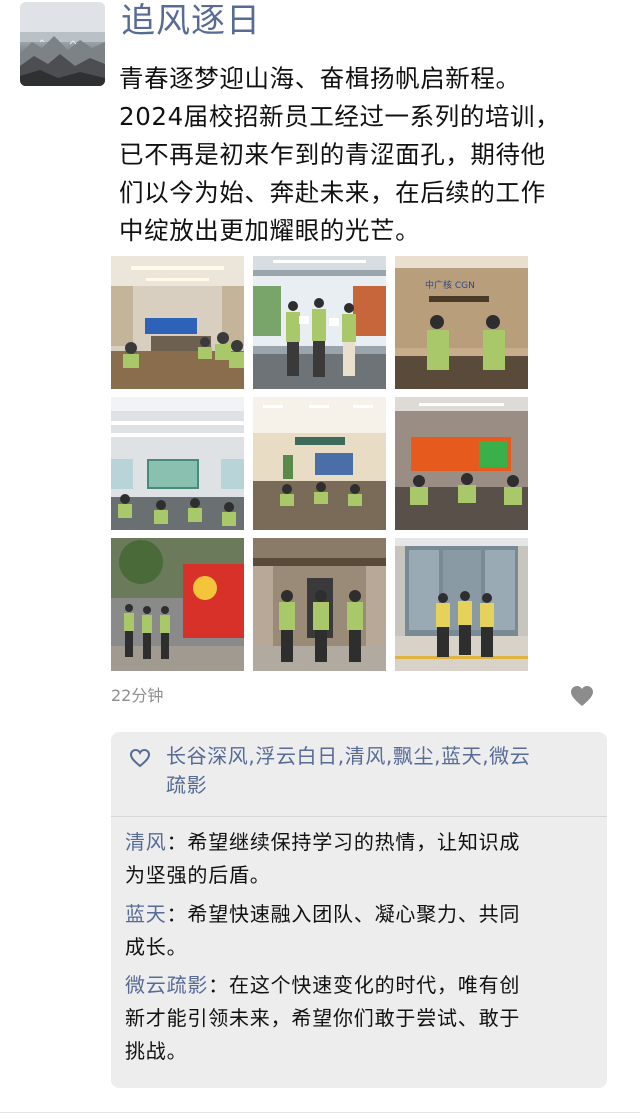 The width and height of the screenshot is (640, 1119). Describe the element at coordinates (198, 875) in the screenshot. I see `comment-text: 为坚强的后盾。` at that location.